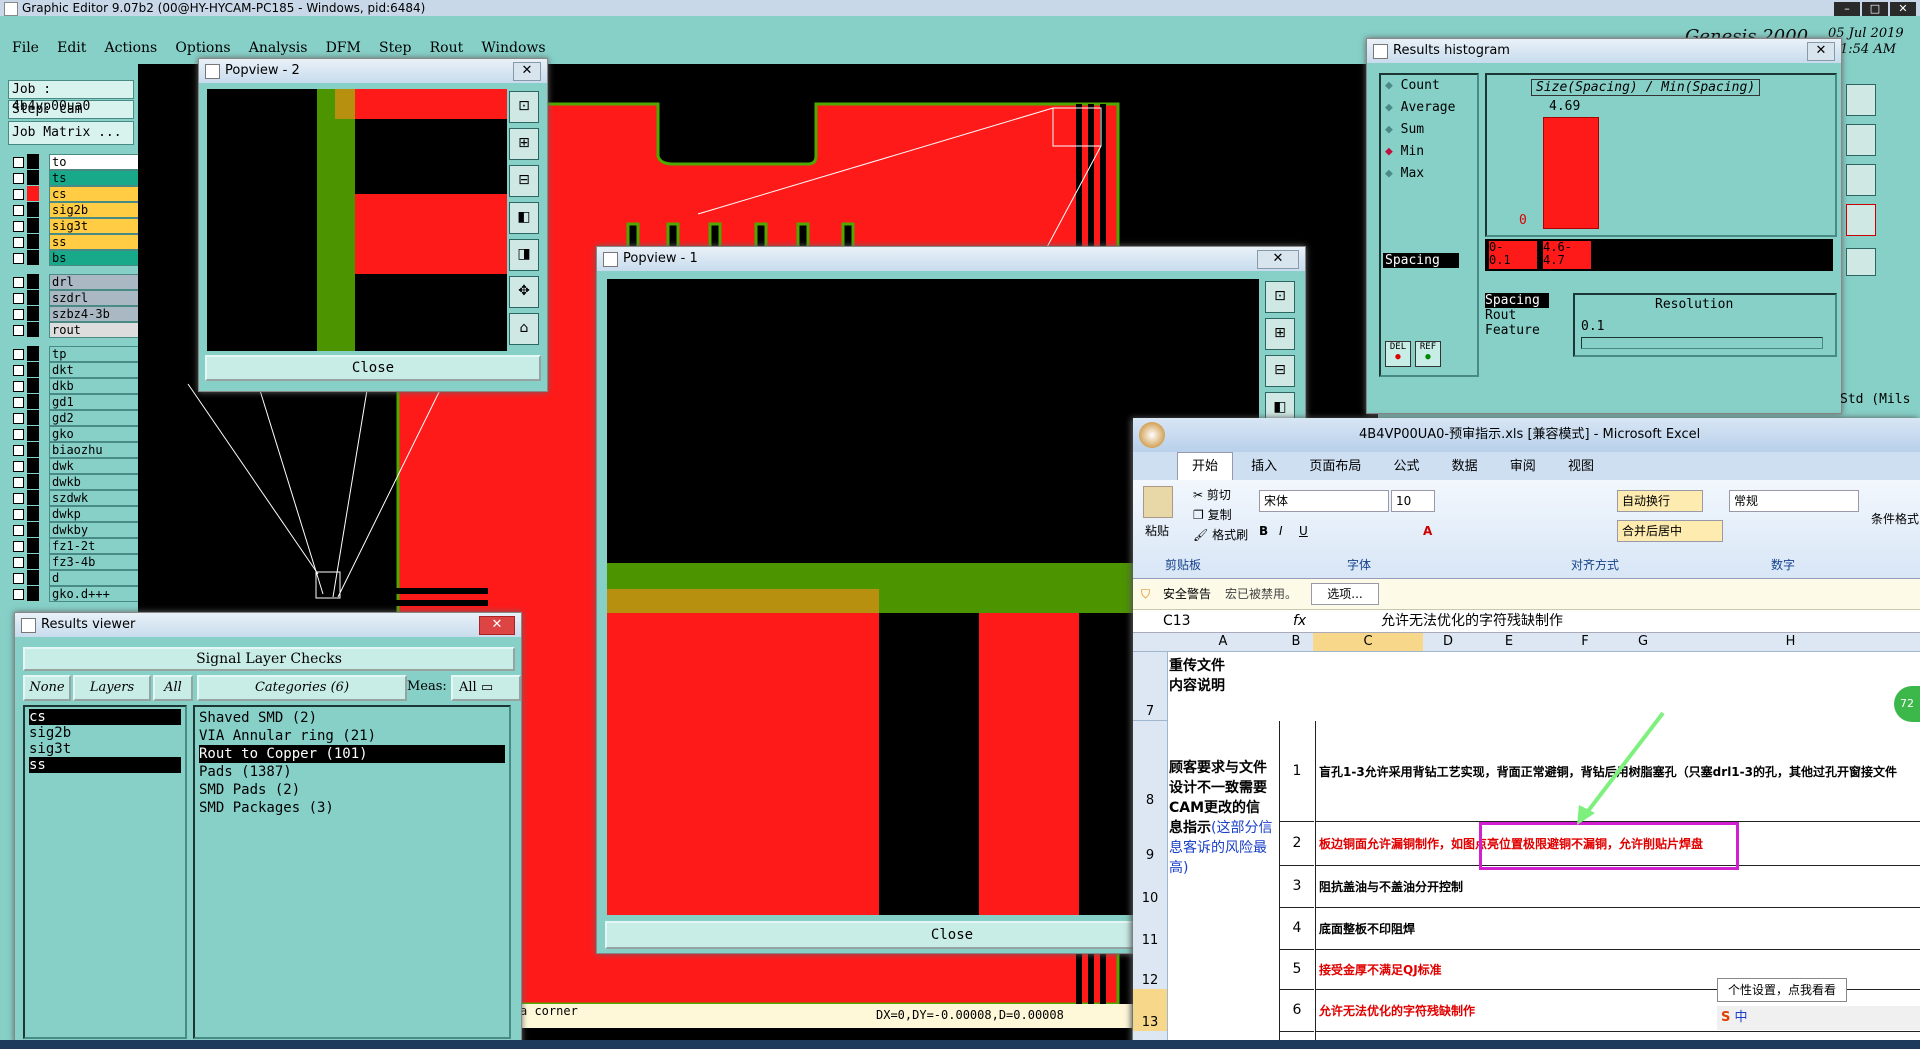 This screenshot has height=1049, width=1920. What do you see at coordinates (202, 48) in the screenshot?
I see `menu-options: Options` at bounding box center [202, 48].